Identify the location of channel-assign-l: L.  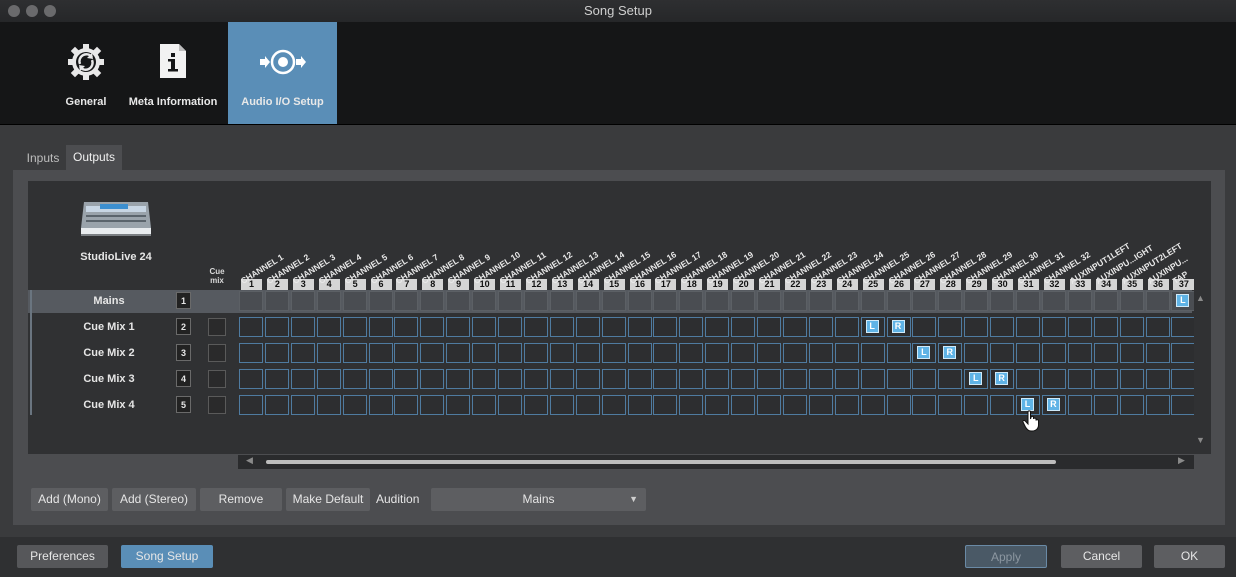
(1183, 300).